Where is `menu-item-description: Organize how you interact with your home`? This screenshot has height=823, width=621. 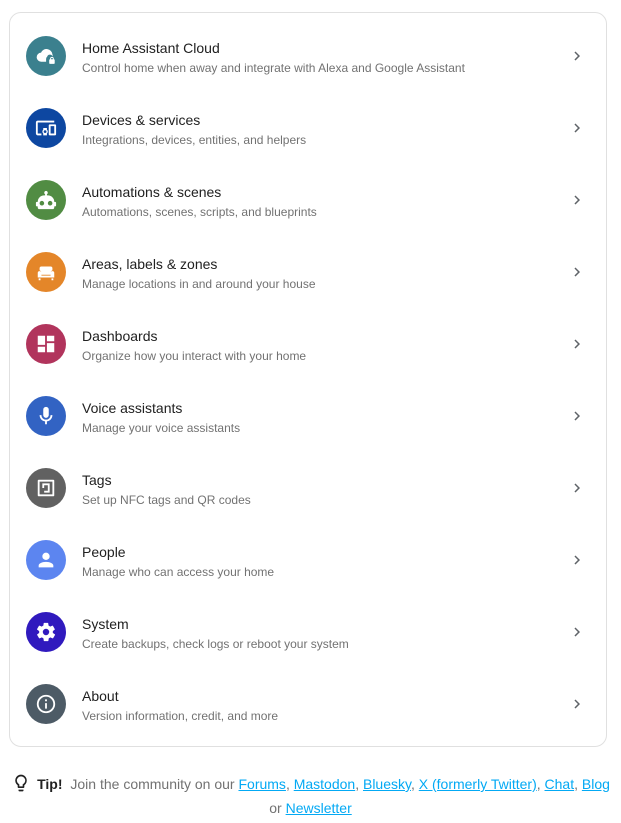 menu-item-description: Organize how you interact with your home is located at coordinates (194, 356).